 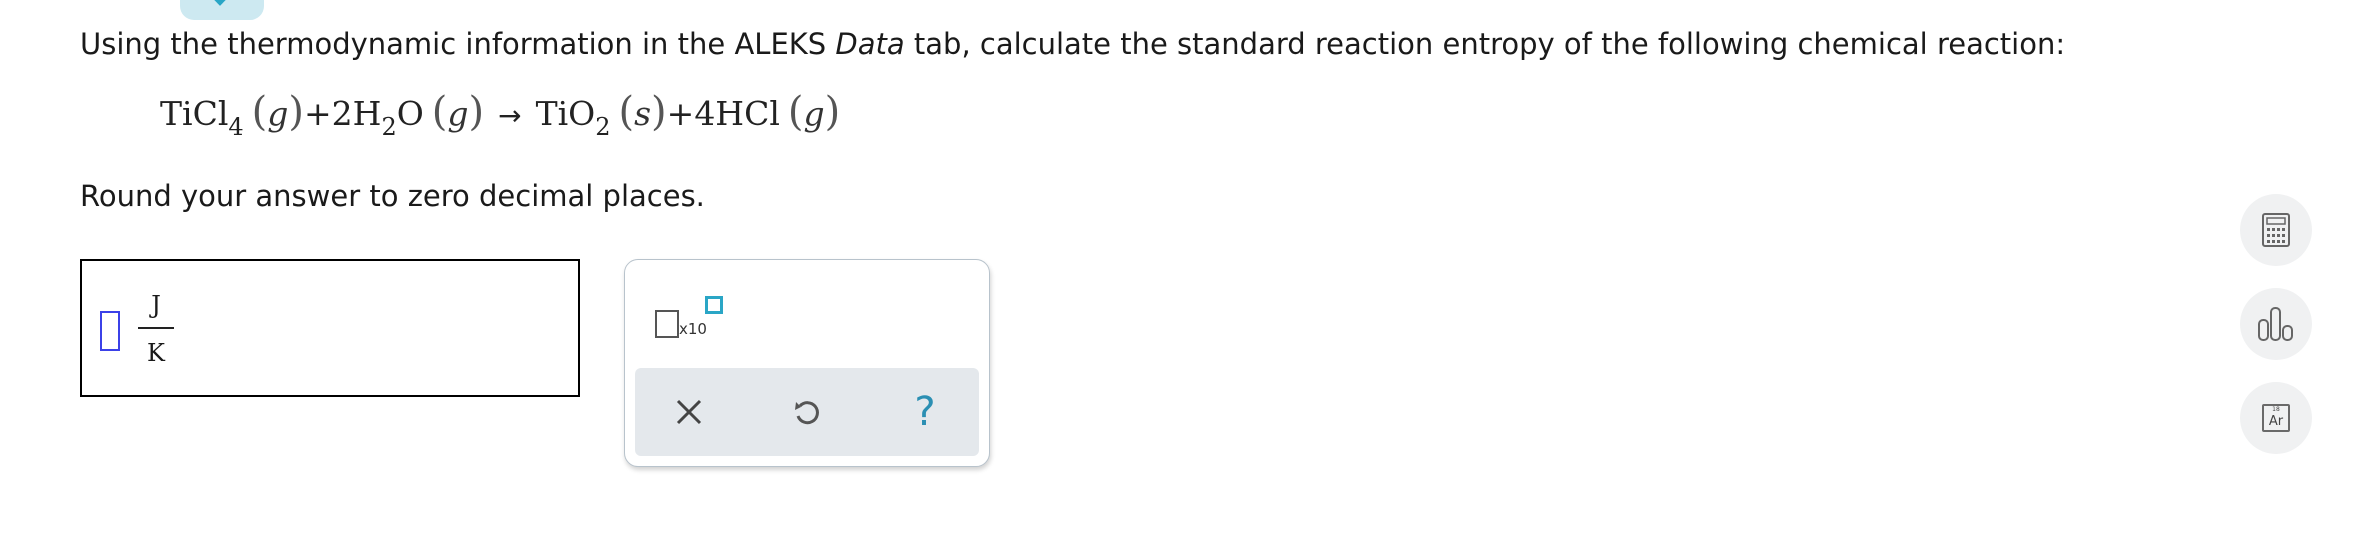 What do you see at coordinates (870, 44) in the screenshot?
I see `data-tab-reference: Data` at bounding box center [870, 44].